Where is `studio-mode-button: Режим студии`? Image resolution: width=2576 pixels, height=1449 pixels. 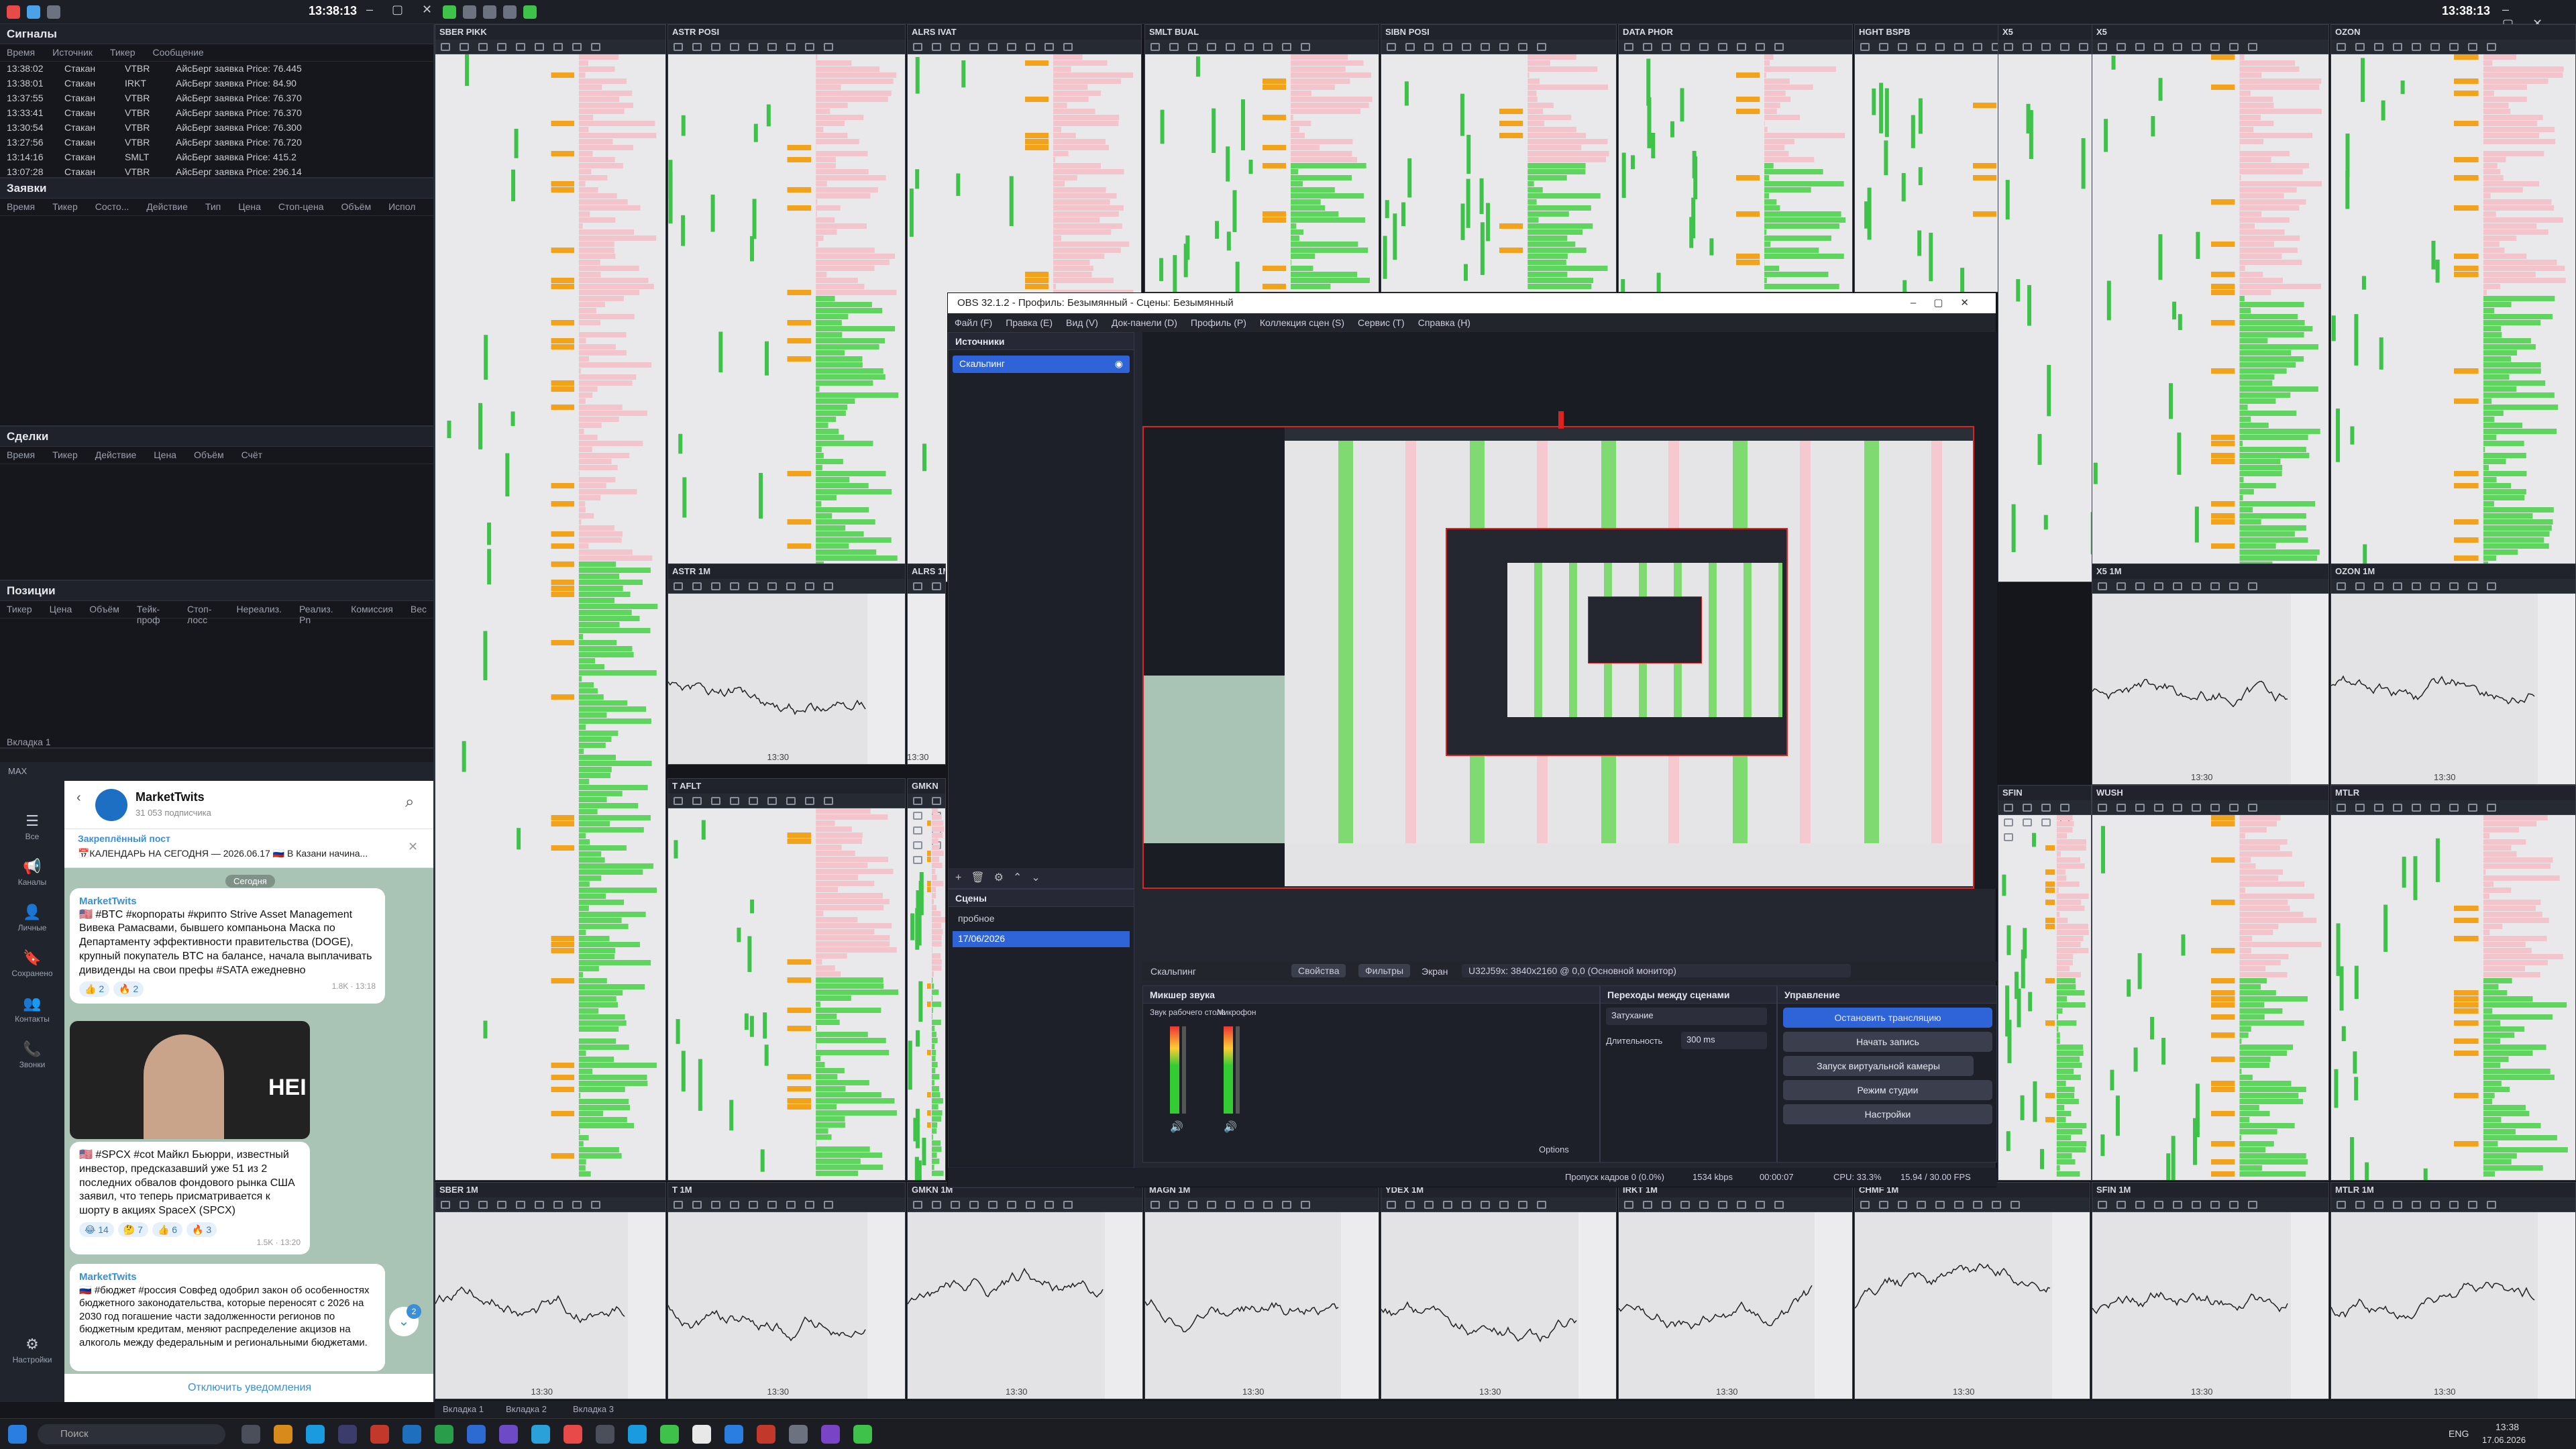 studio-mode-button: Режим студии is located at coordinates (1887, 1090).